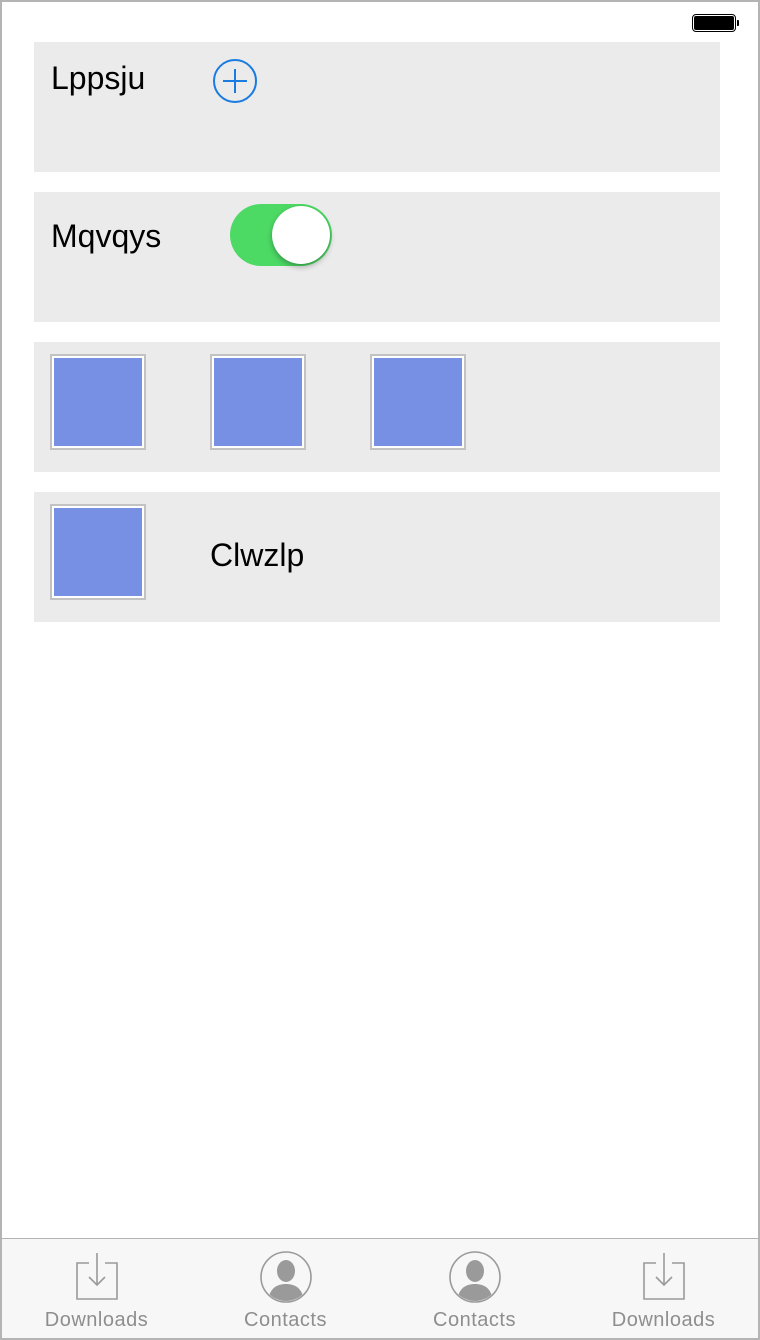 The height and width of the screenshot is (1340, 760). Describe the element at coordinates (301, 235) in the screenshot. I see `toggle-knob` at that location.